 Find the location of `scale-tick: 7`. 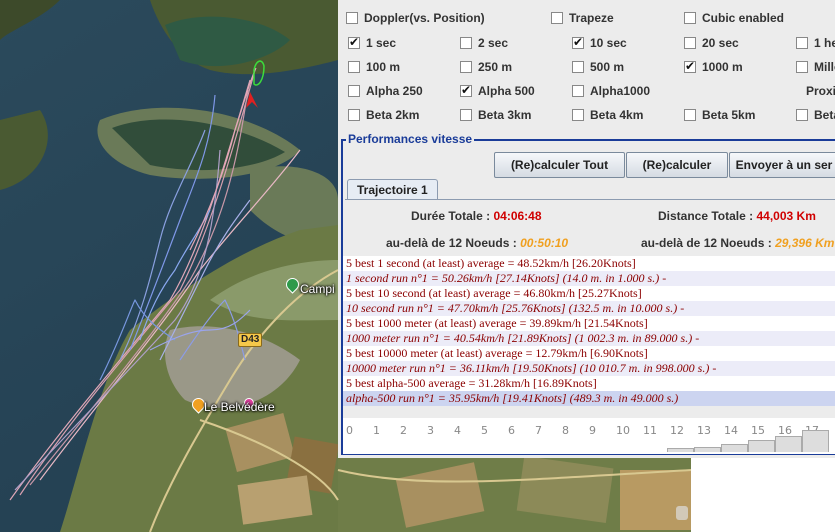

scale-tick: 7 is located at coordinates (538, 430).